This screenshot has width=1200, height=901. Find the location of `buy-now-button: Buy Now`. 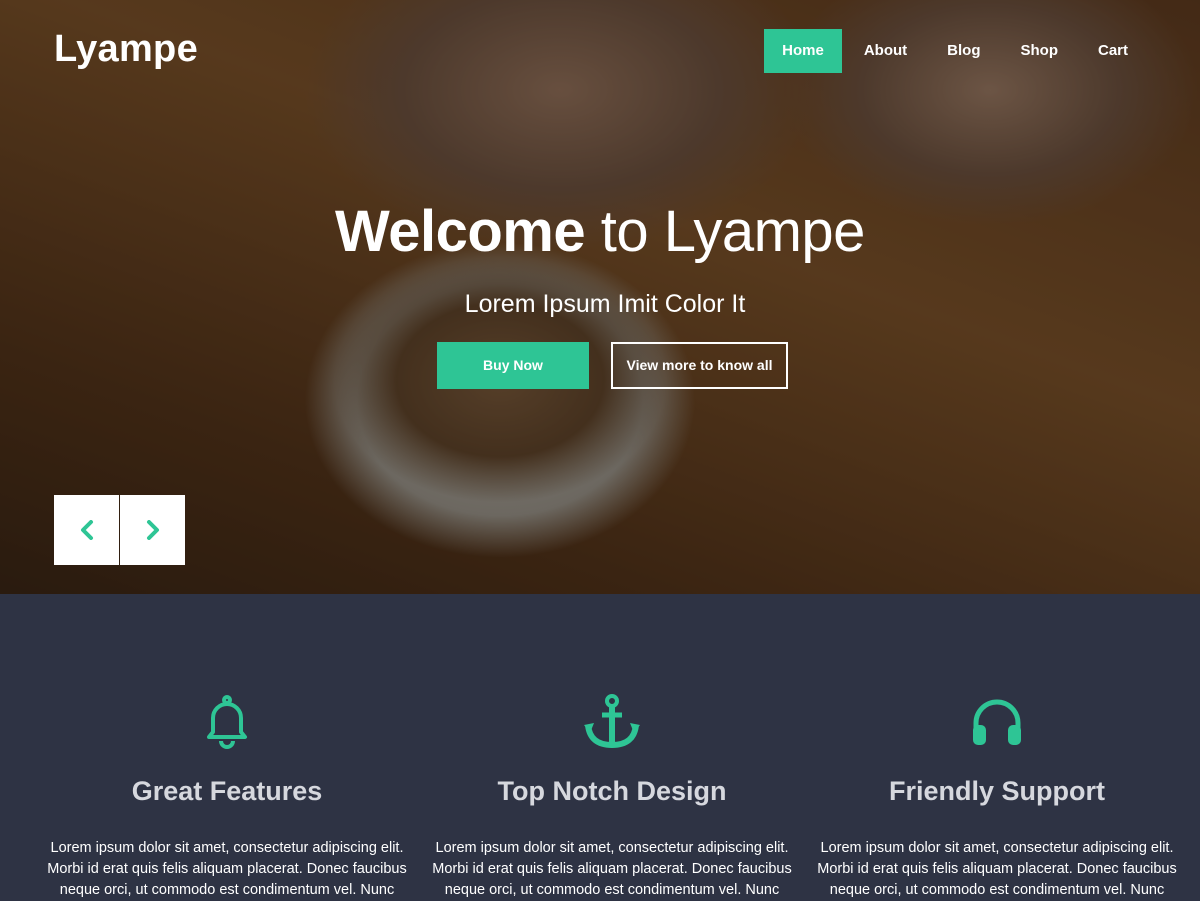

buy-now-button: Buy Now is located at coordinates (513, 365).